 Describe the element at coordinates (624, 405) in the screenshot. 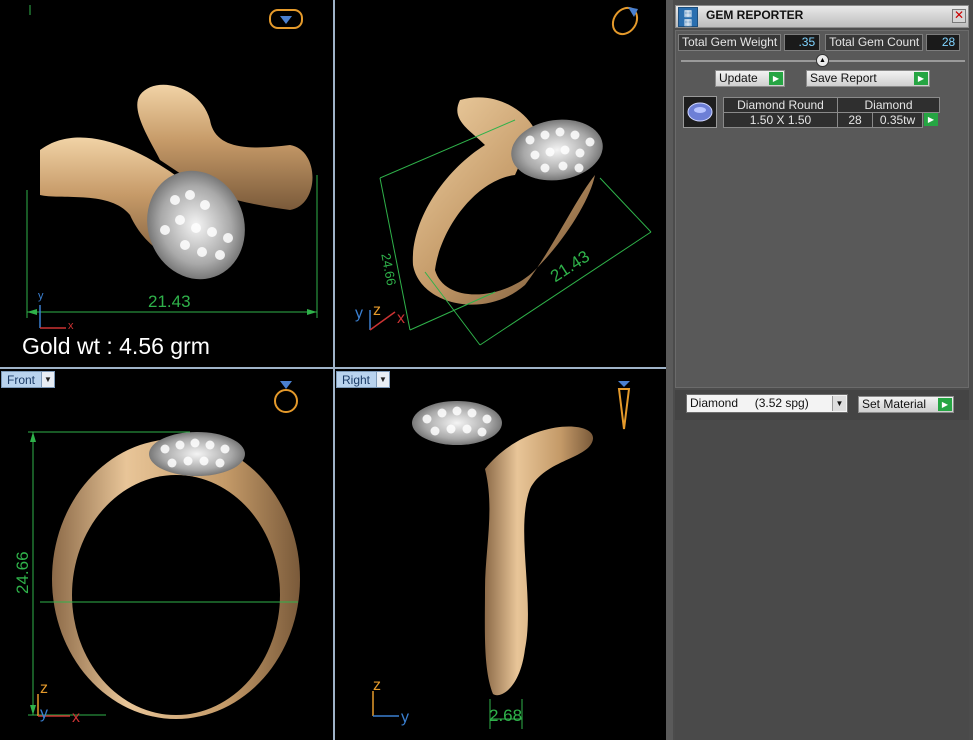

I see `ring-side-gizmo-icon` at that location.